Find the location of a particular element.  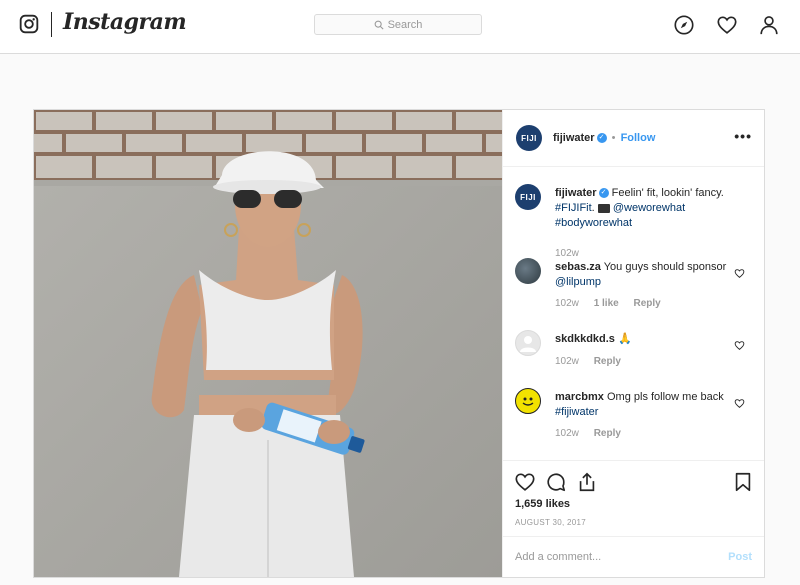

smiley-avatar-icon is located at coordinates (528, 401).